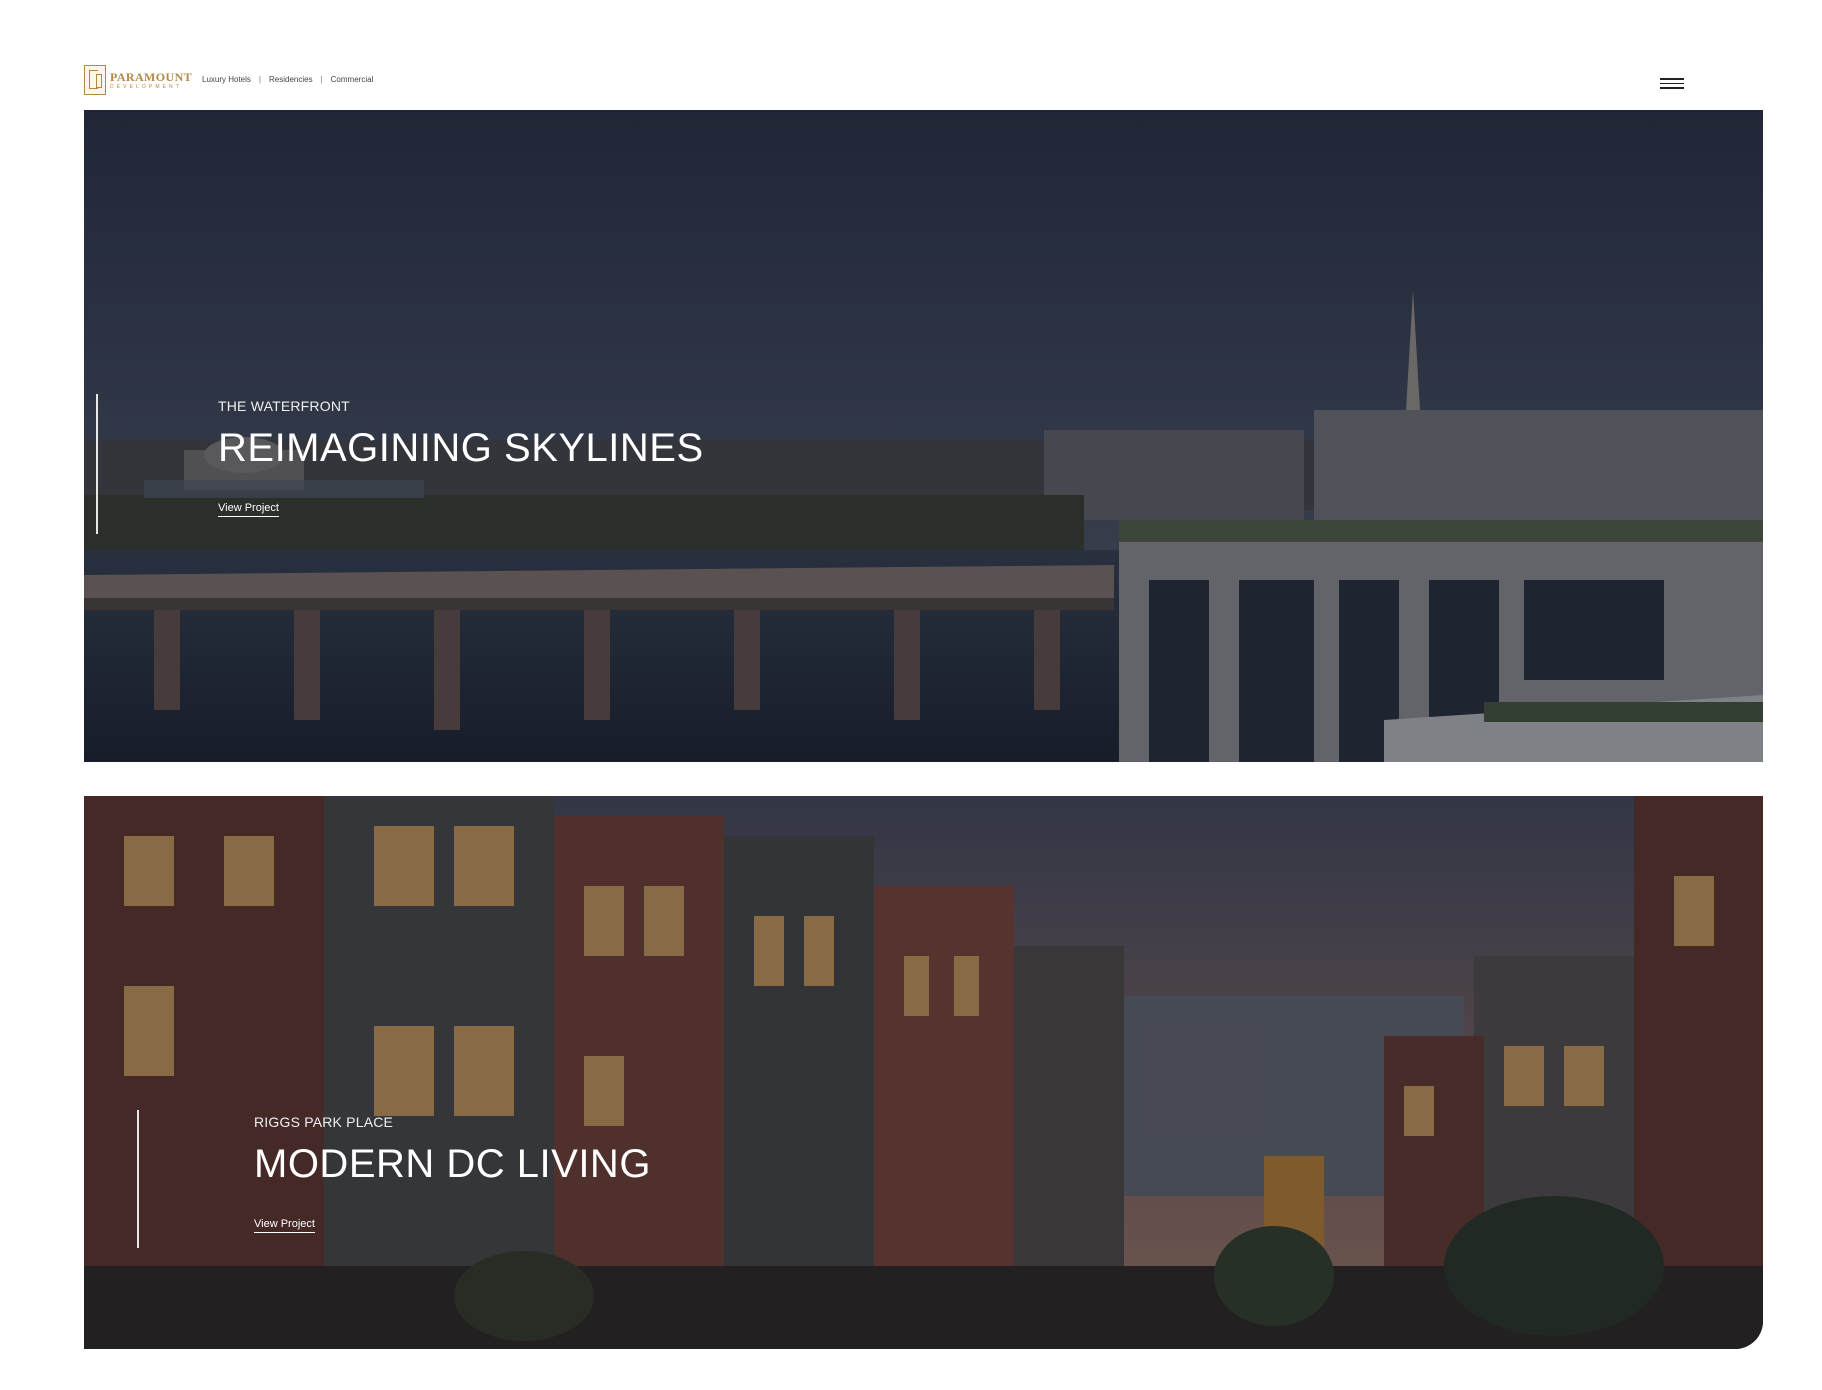 The height and width of the screenshot is (1390, 1822). Describe the element at coordinates (226, 79) in the screenshot. I see `nav-luxury-hotels: Luxury Hotels` at that location.